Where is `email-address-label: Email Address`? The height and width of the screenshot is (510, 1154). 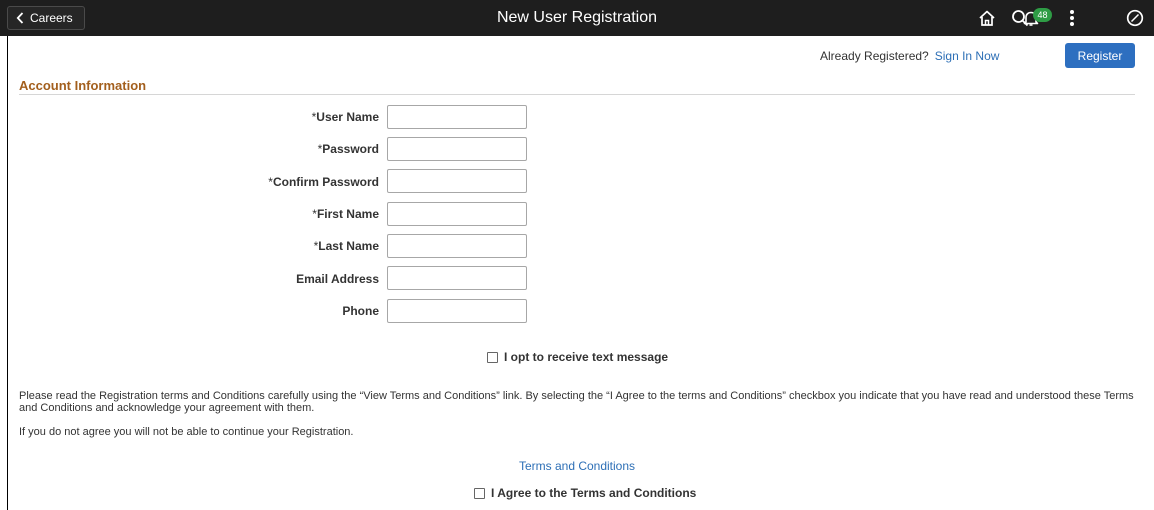 email-address-label: Email Address is located at coordinates (337, 279).